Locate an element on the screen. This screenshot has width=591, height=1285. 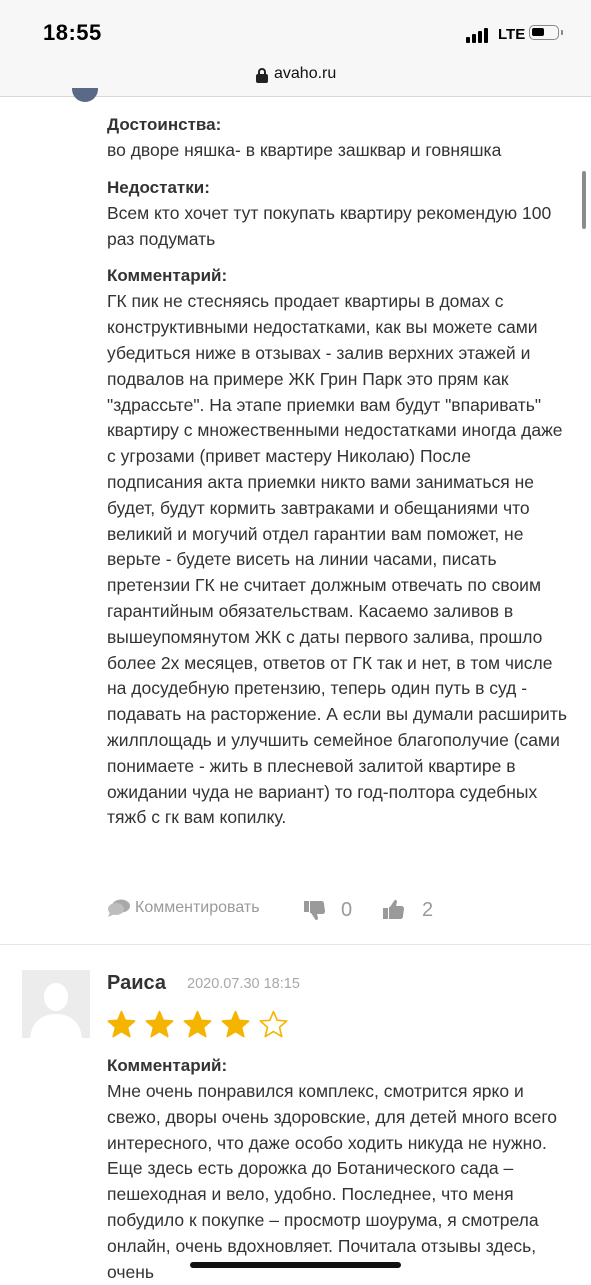
dislike-button: 0 is located at coordinates (327, 910).